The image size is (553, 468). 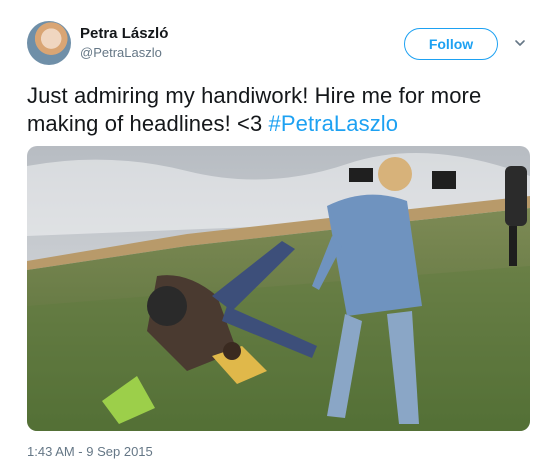 What do you see at coordinates (451, 44) in the screenshot?
I see `follow-button: Follow` at bounding box center [451, 44].